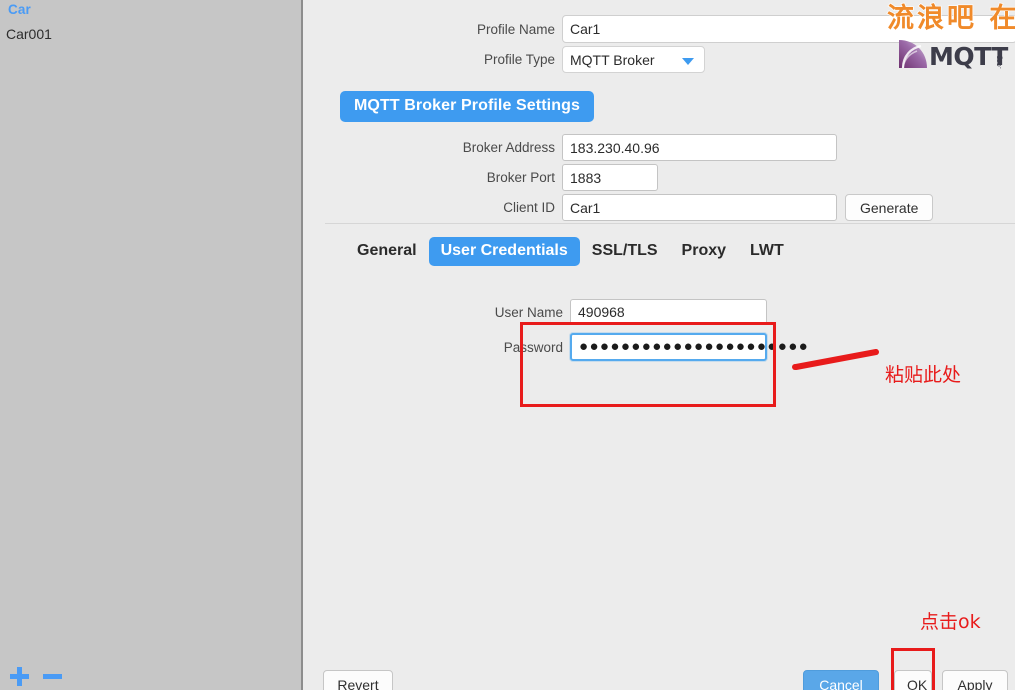 Image resolution: width=1015 pixels, height=690 pixels. What do you see at coordinates (670, 223) in the screenshot?
I see `section-divider` at bounding box center [670, 223].